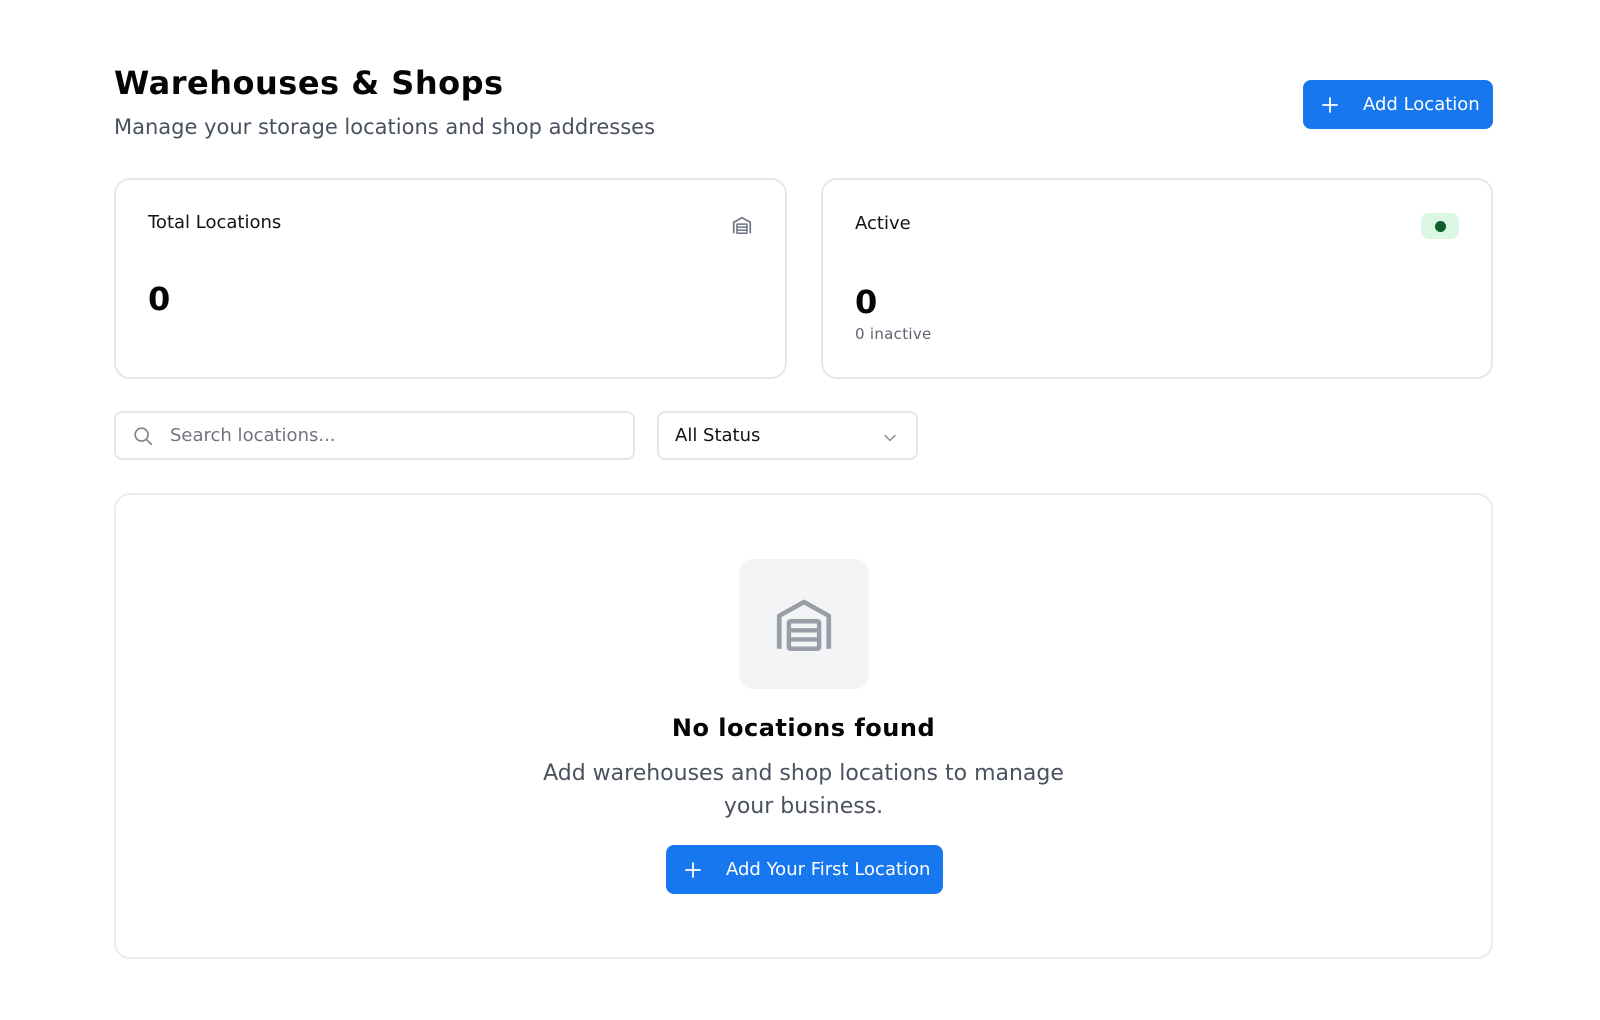  Describe the element at coordinates (866, 302) in the screenshot. I see `active-locations-value: 0` at that location.